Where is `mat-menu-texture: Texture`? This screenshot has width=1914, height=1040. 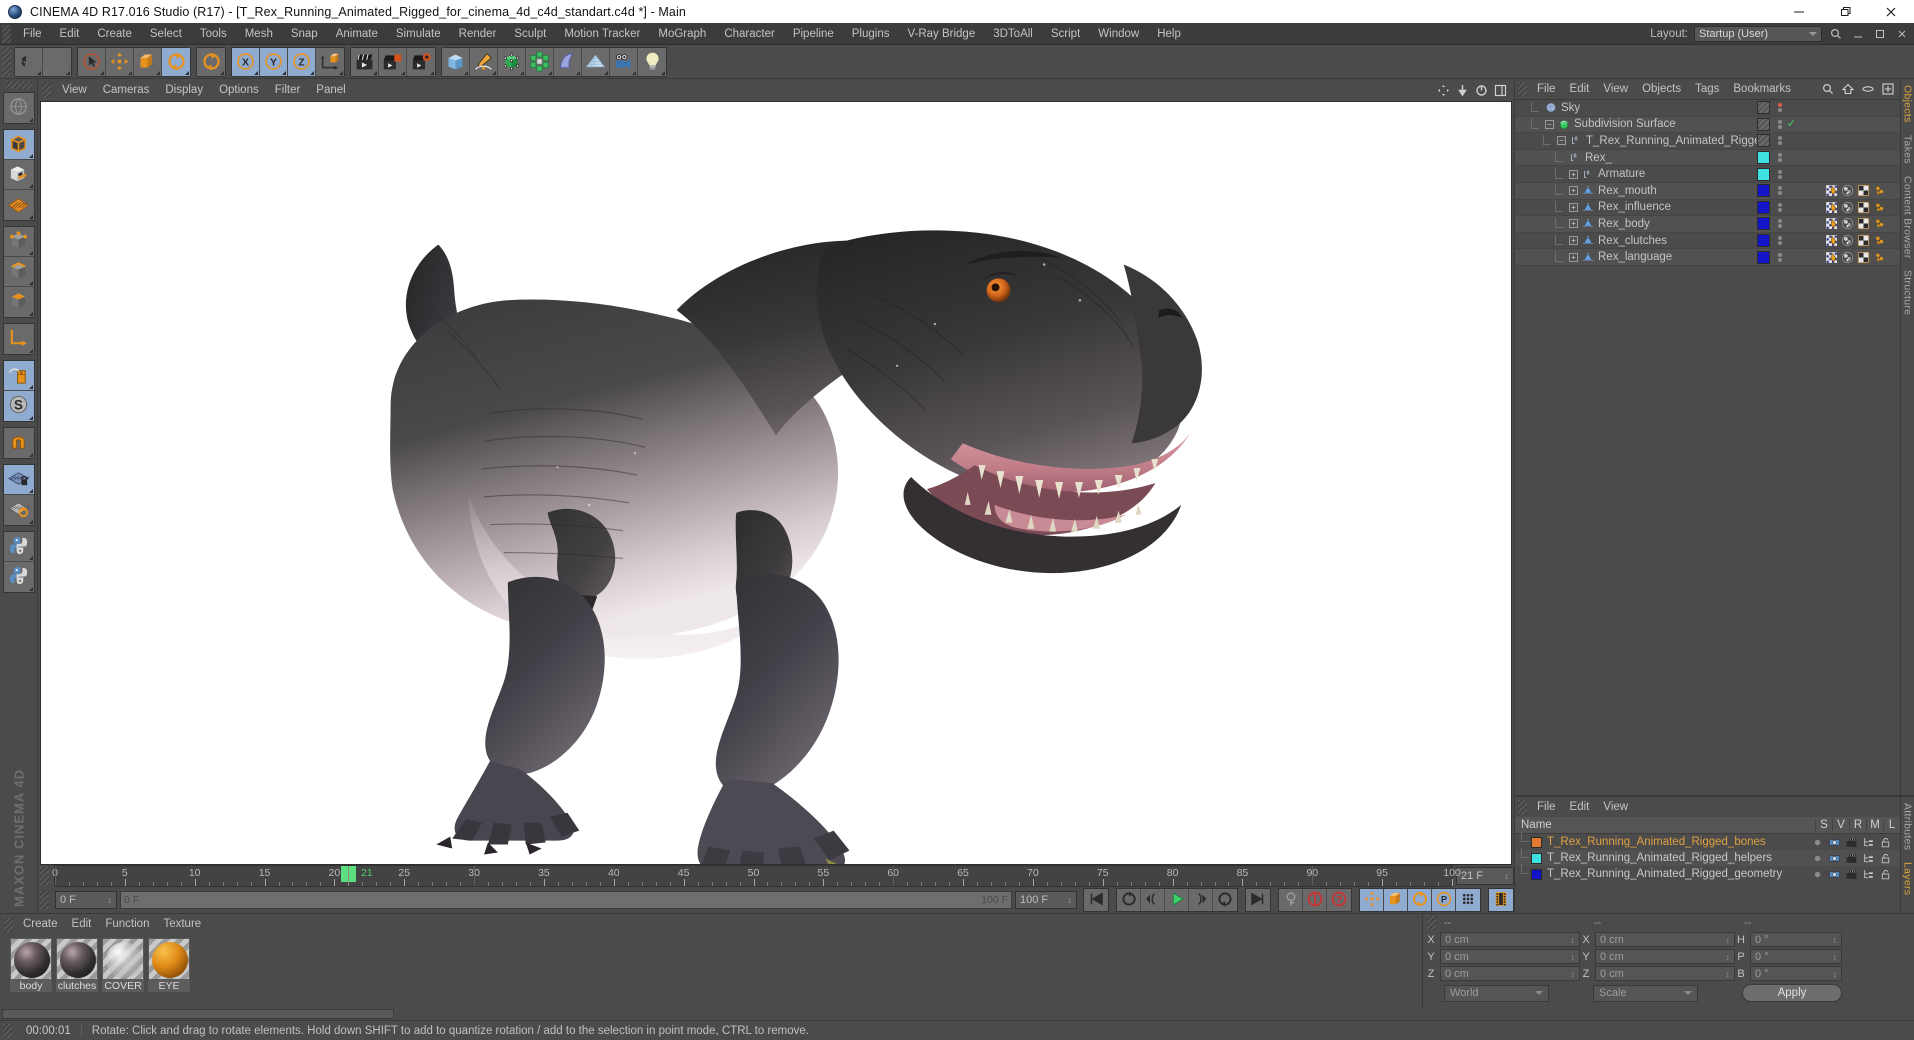
mat-menu-texture: Texture is located at coordinates (182, 924).